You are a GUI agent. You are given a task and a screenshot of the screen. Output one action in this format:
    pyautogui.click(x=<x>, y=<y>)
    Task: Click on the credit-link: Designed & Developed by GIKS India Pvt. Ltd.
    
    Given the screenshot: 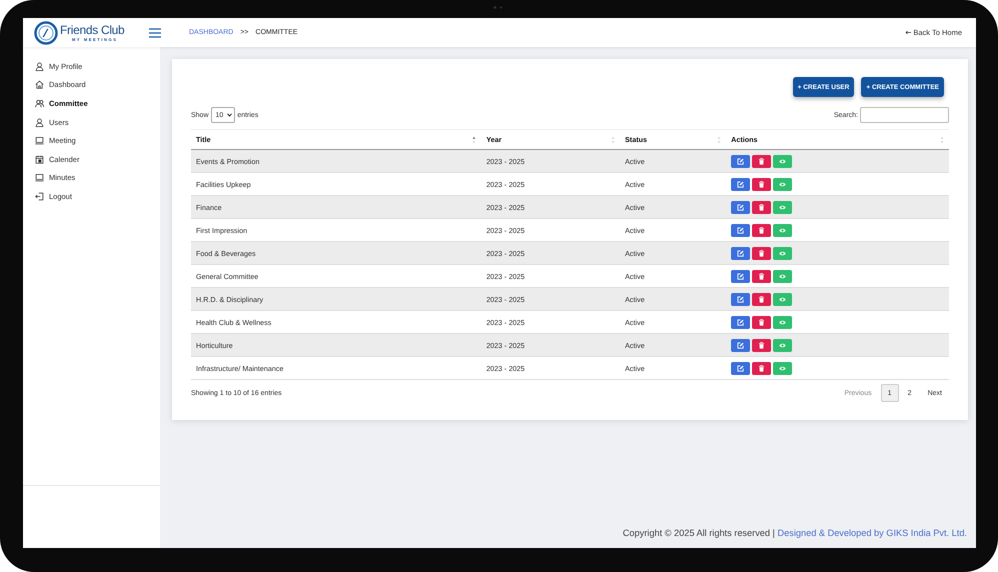 What is the action you would take?
    pyautogui.click(x=872, y=533)
    